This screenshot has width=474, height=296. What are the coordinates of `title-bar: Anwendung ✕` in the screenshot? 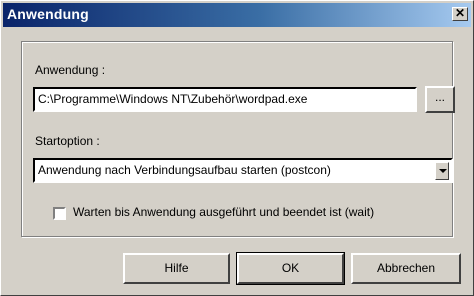 It's located at (237, 15).